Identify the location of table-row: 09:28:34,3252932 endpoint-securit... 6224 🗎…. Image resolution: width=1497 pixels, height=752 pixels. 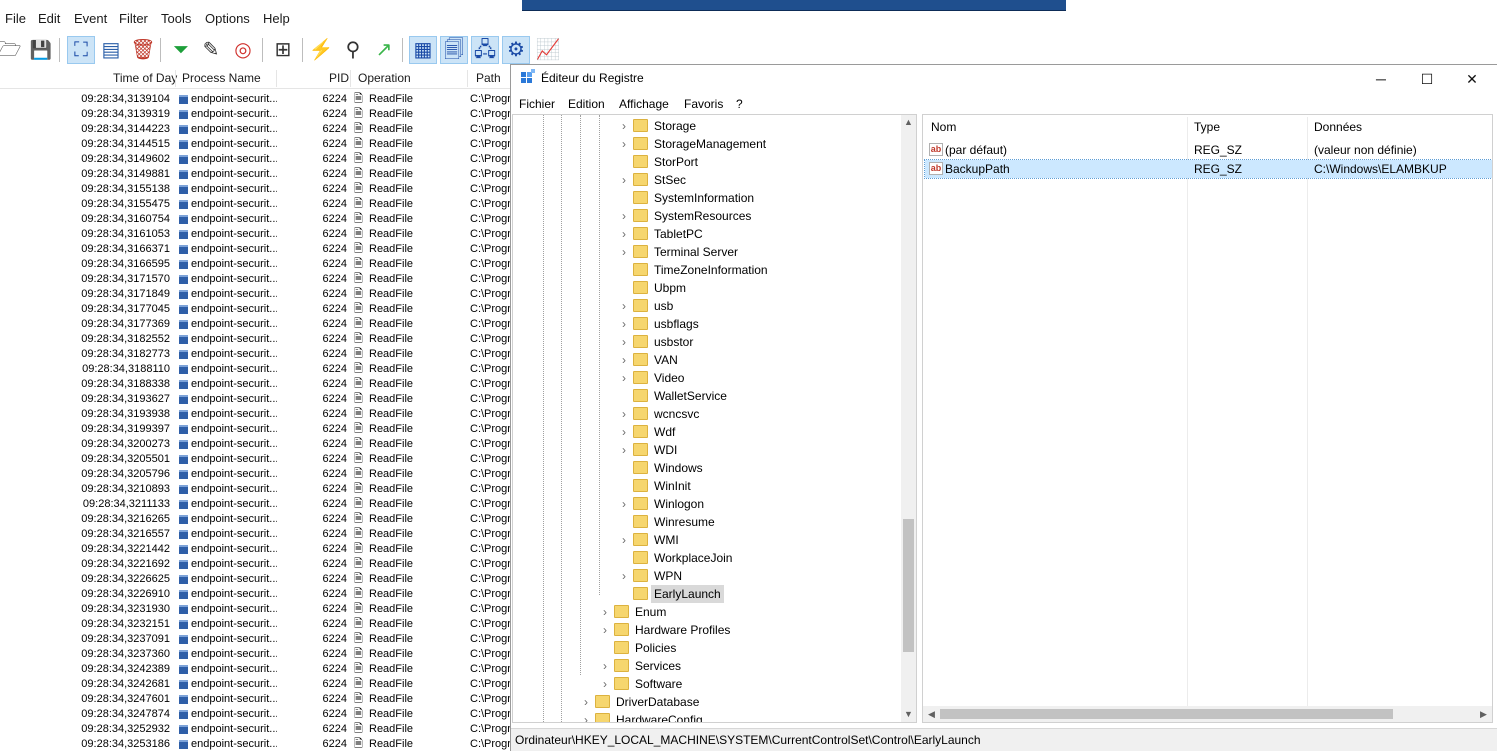
(257, 729).